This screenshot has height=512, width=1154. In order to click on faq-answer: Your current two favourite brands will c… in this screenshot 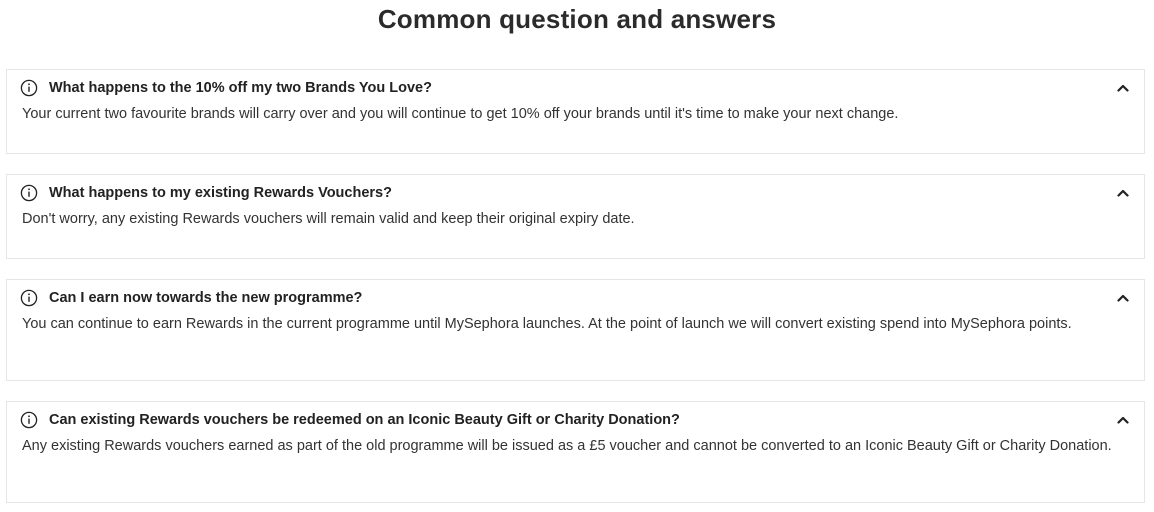, I will do `click(460, 114)`.